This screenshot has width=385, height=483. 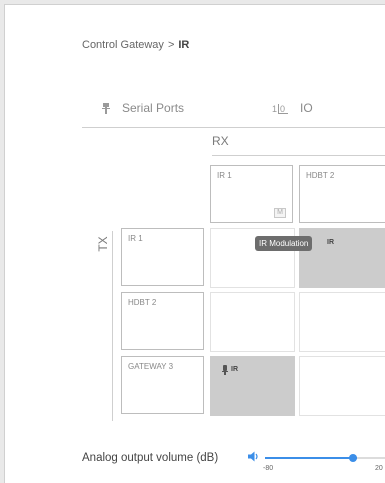 I want to click on volume-slider-fill, so click(x=311, y=458).